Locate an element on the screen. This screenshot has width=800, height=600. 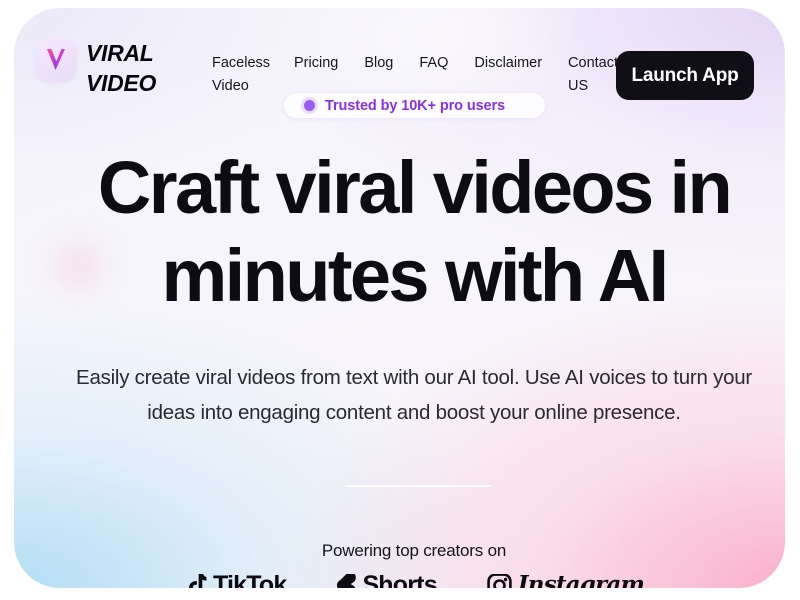
tiktok-note-icon is located at coordinates (198, 581).